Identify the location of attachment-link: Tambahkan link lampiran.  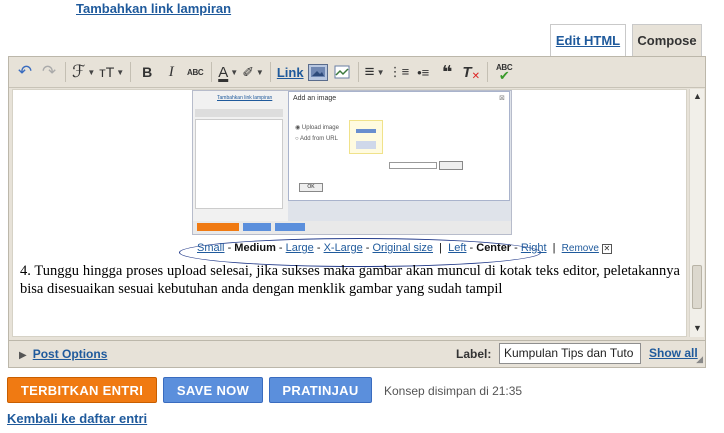
(153, 8).